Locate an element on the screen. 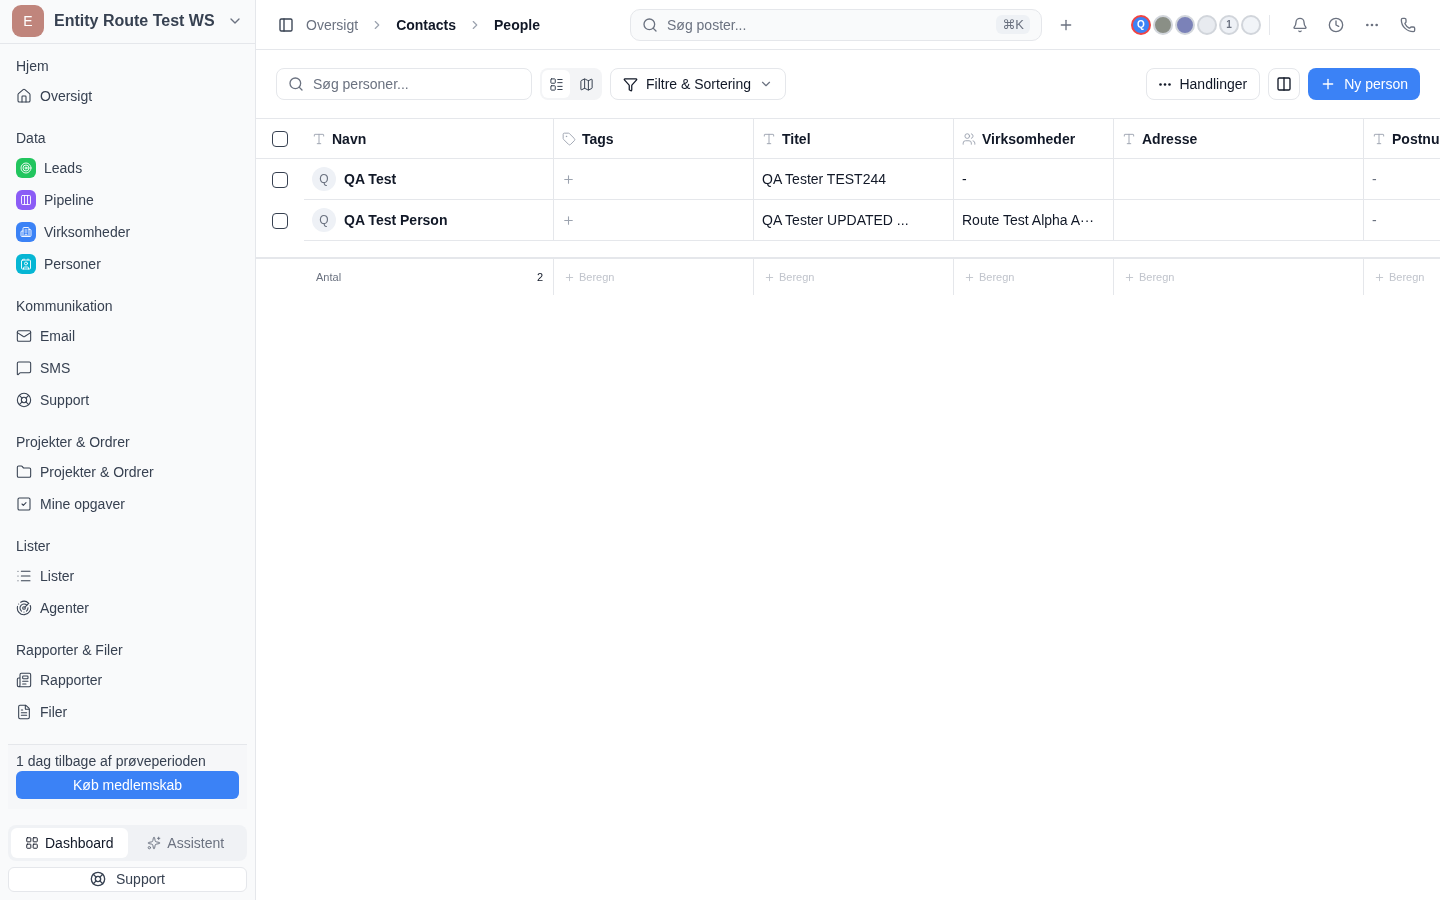 The image size is (1440, 900). actions-button: Handlinger is located at coordinates (1203, 84).